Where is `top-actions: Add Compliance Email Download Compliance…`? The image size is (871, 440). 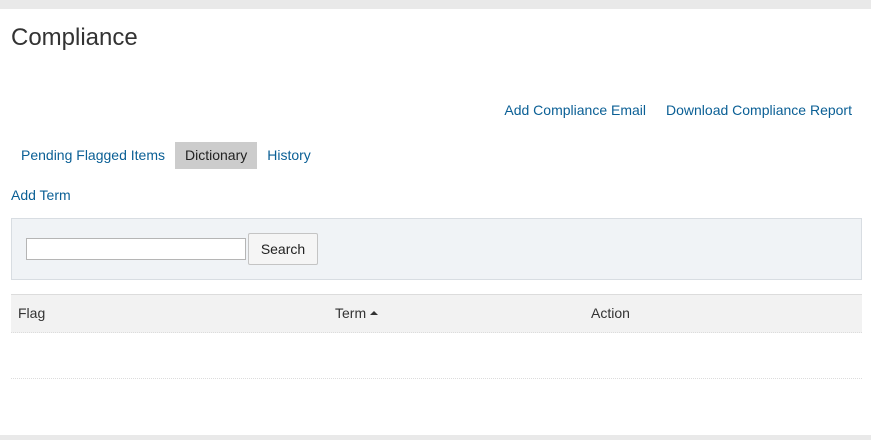 top-actions: Add Compliance Email Download Compliance… is located at coordinates (678, 110).